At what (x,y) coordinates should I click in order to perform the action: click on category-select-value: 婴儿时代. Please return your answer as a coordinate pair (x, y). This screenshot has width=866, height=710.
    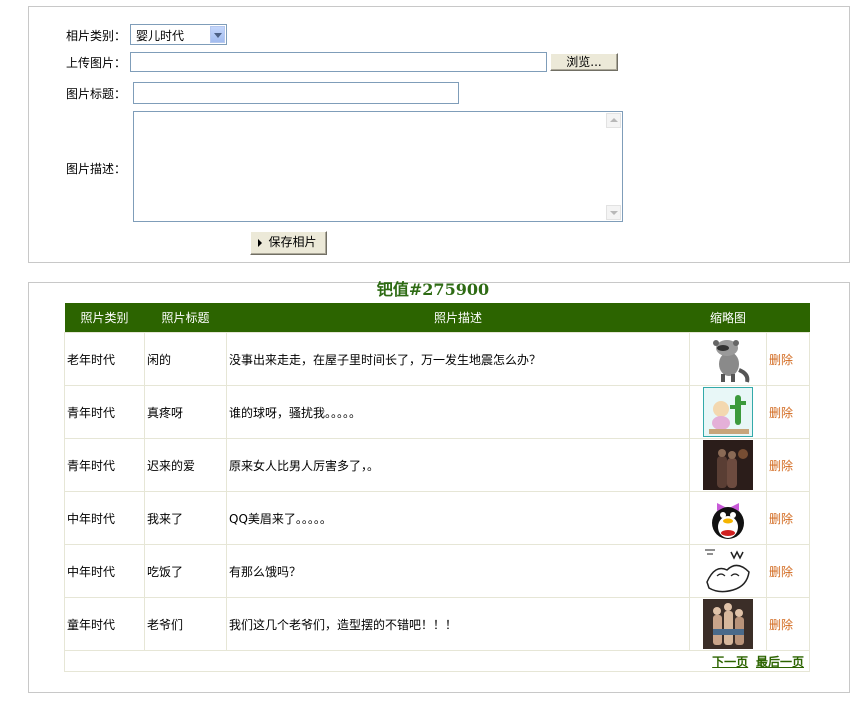
    Looking at the image, I should click on (160, 36).